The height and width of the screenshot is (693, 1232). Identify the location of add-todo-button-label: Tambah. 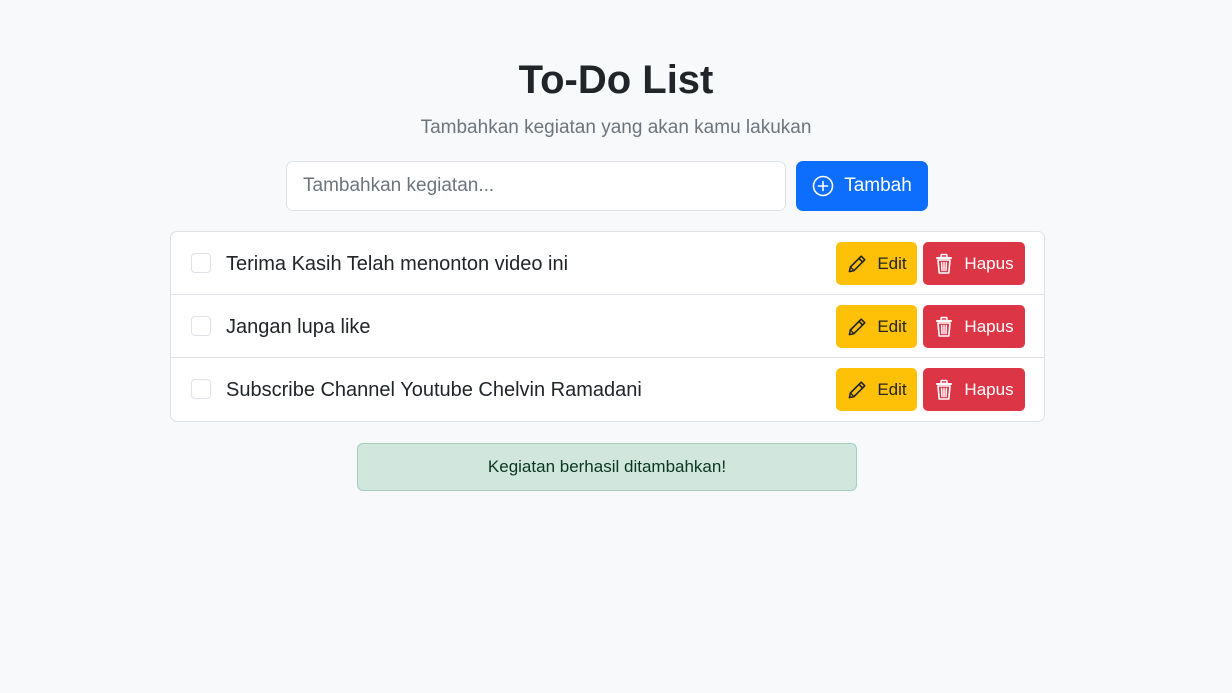
(878, 185).